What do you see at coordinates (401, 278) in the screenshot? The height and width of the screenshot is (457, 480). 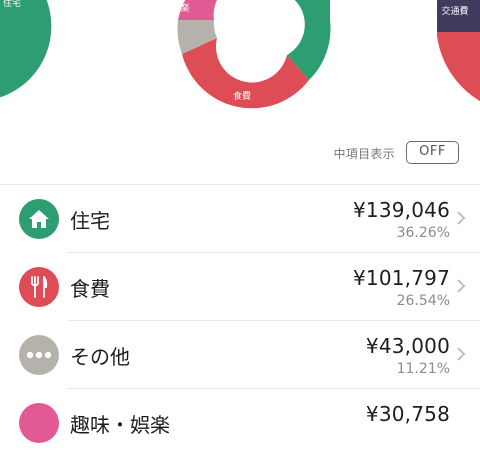 I see `category-amount: ¥101,797` at bounding box center [401, 278].